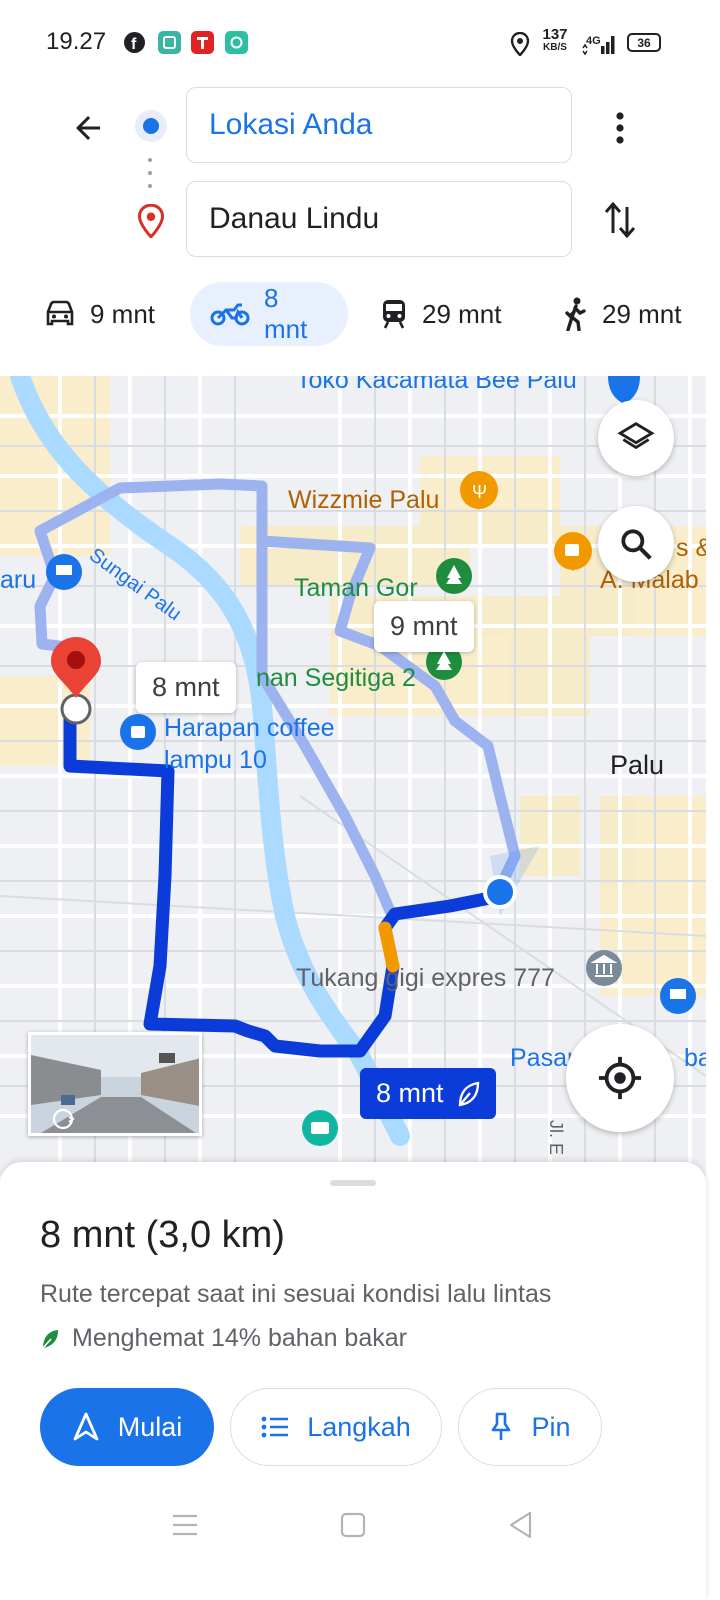 This screenshot has height=1600, width=720. What do you see at coordinates (215, 760) in the screenshot?
I see `map-label-harapan-2: lampu 10` at bounding box center [215, 760].